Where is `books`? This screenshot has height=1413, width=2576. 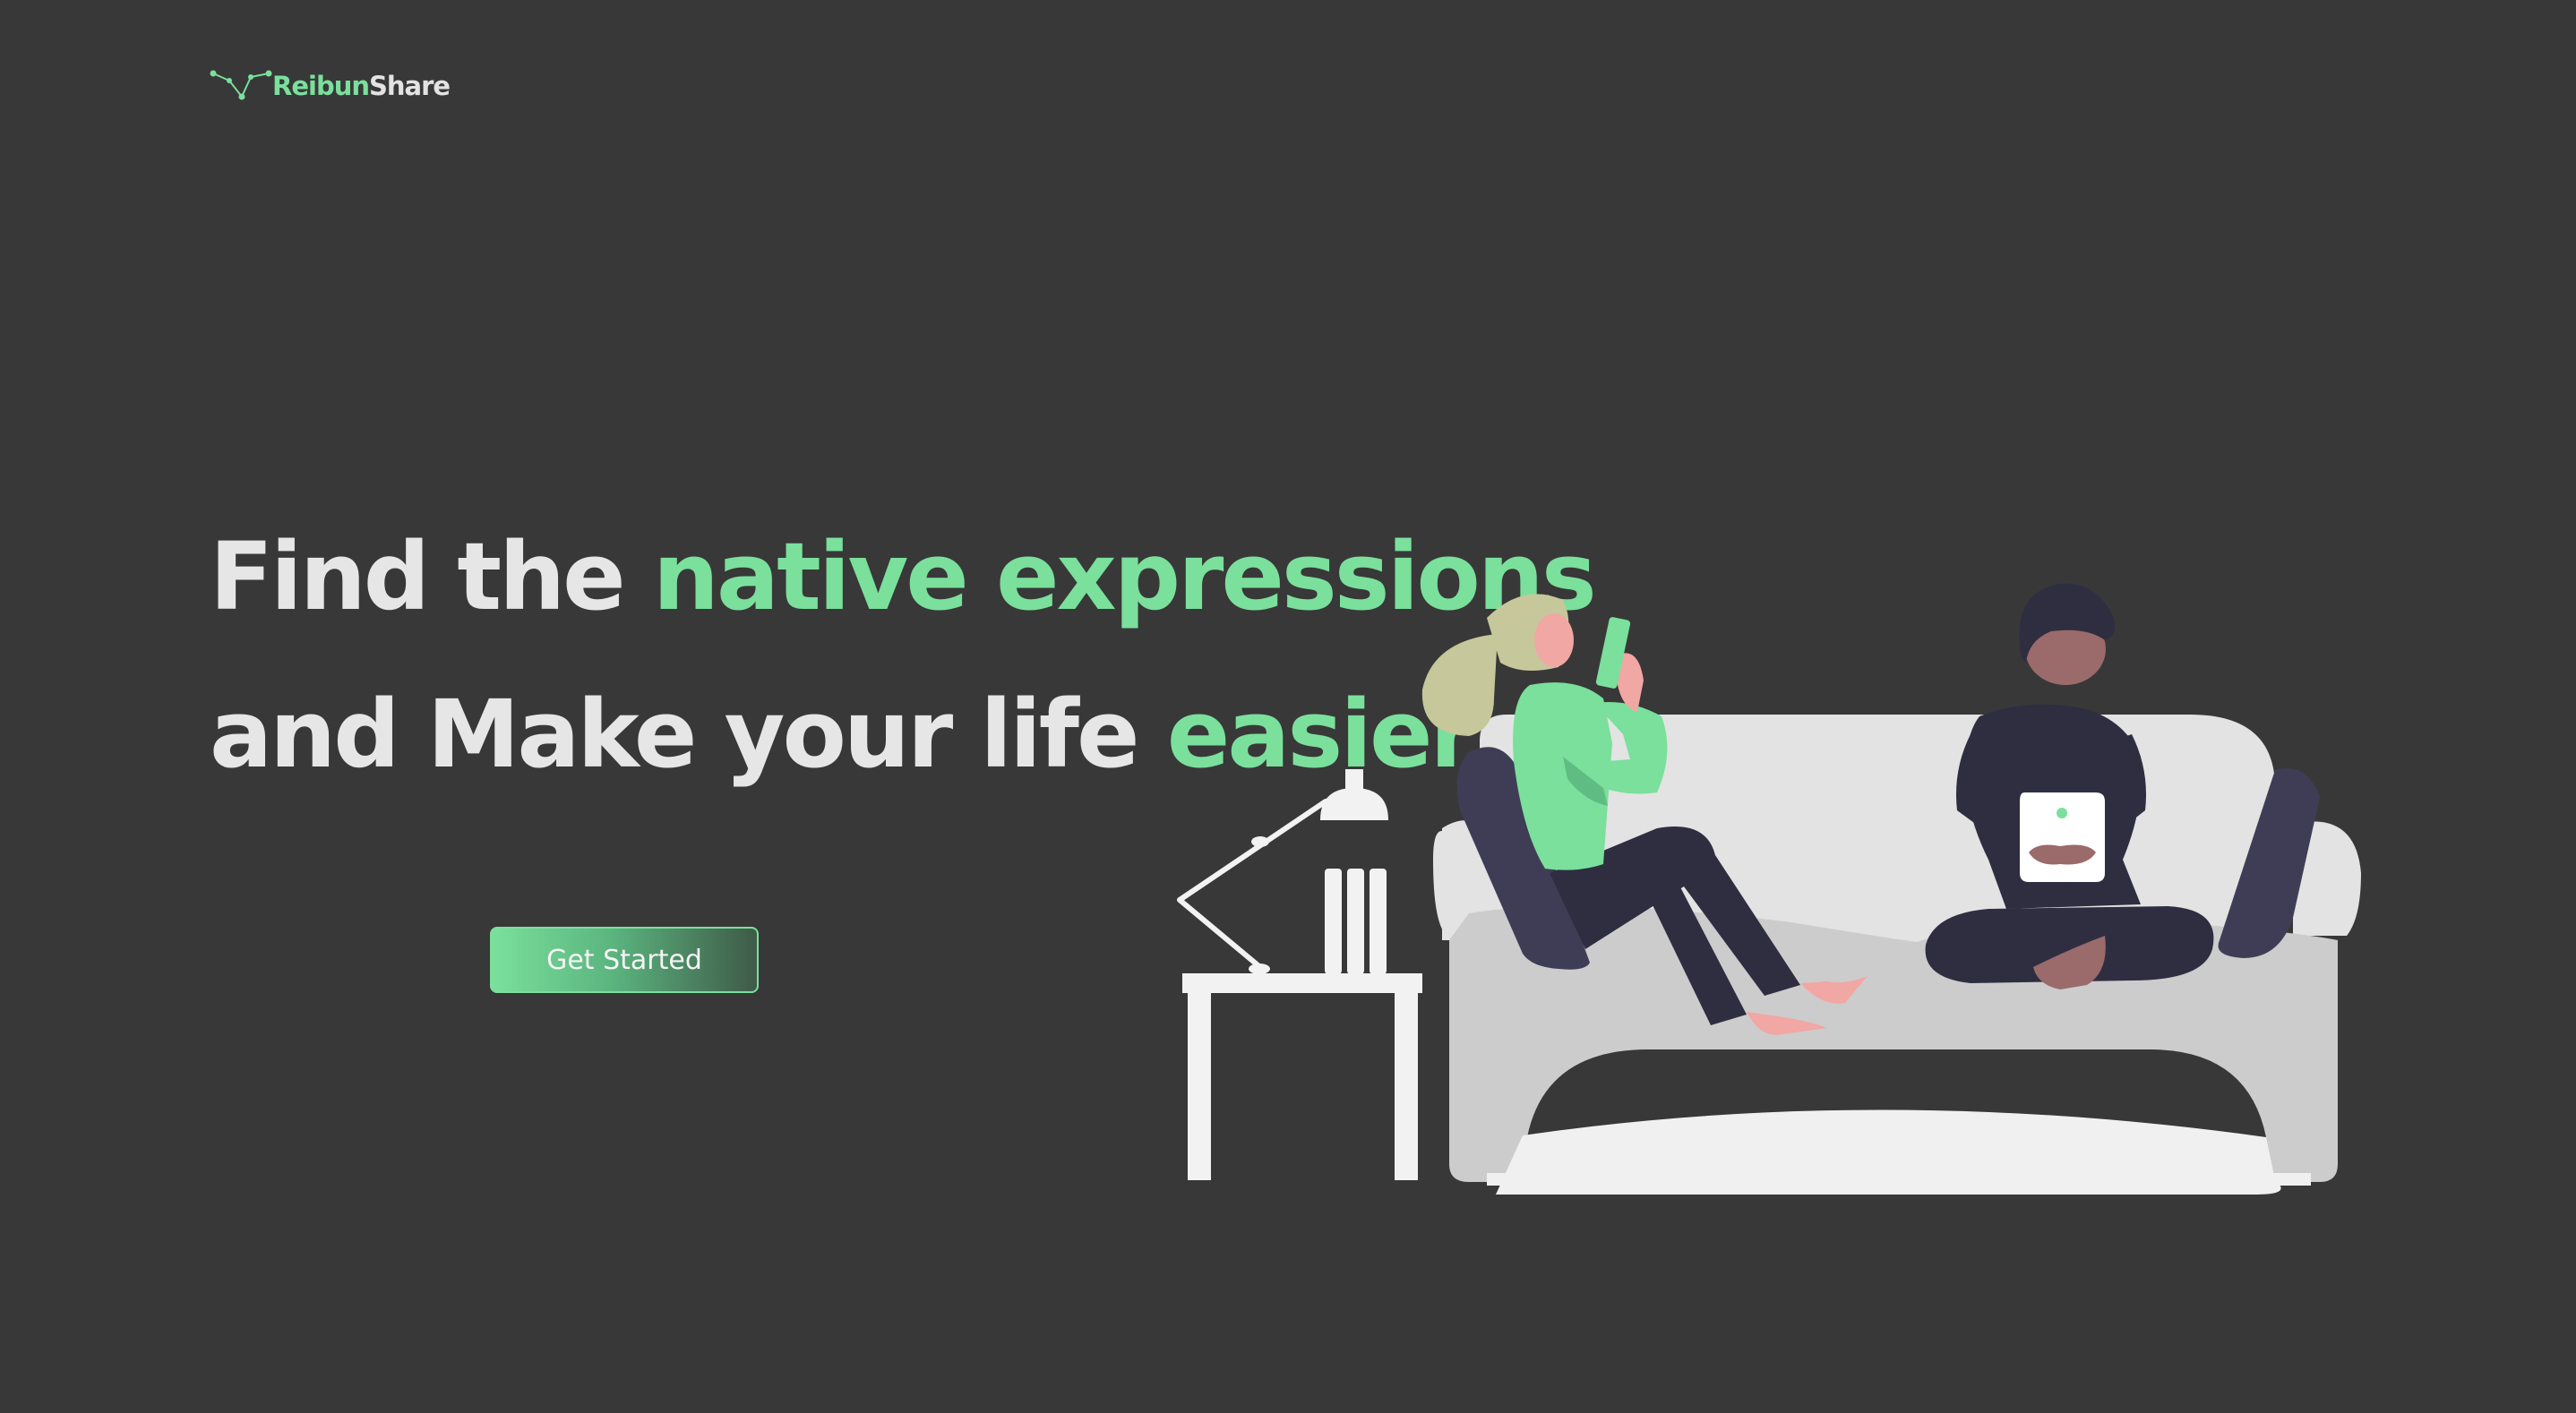 books is located at coordinates (1356, 921).